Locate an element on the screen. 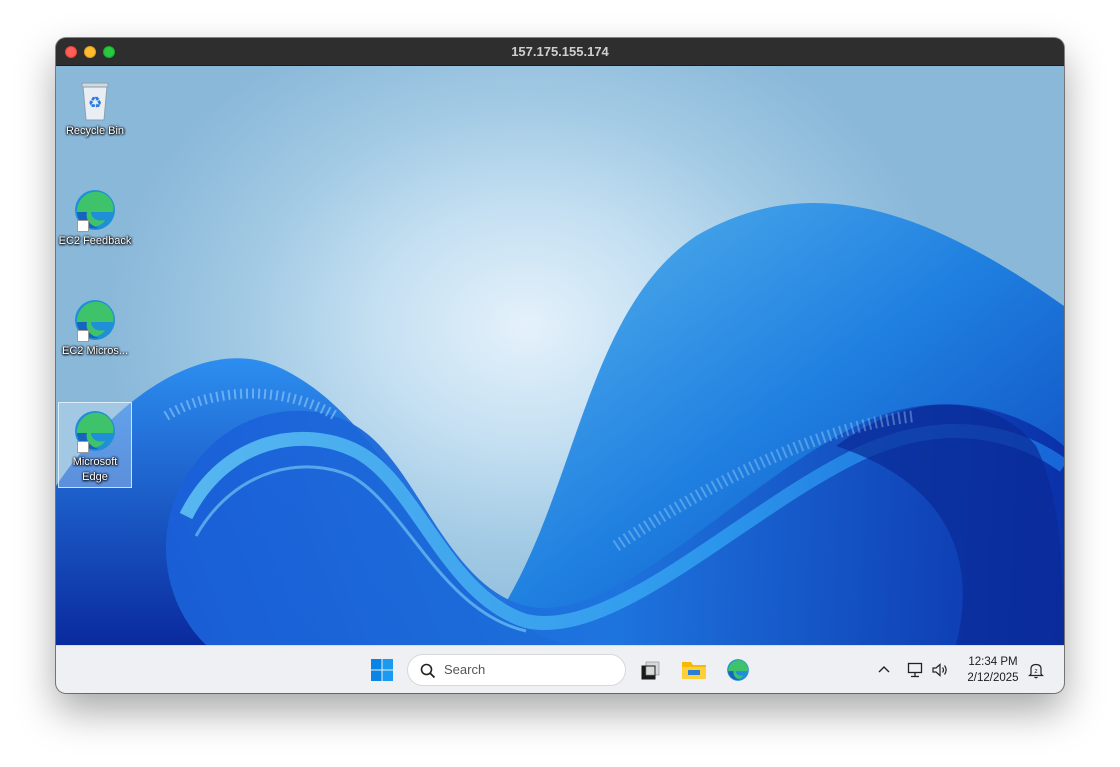  windows-start-icon is located at coordinates (382, 670).